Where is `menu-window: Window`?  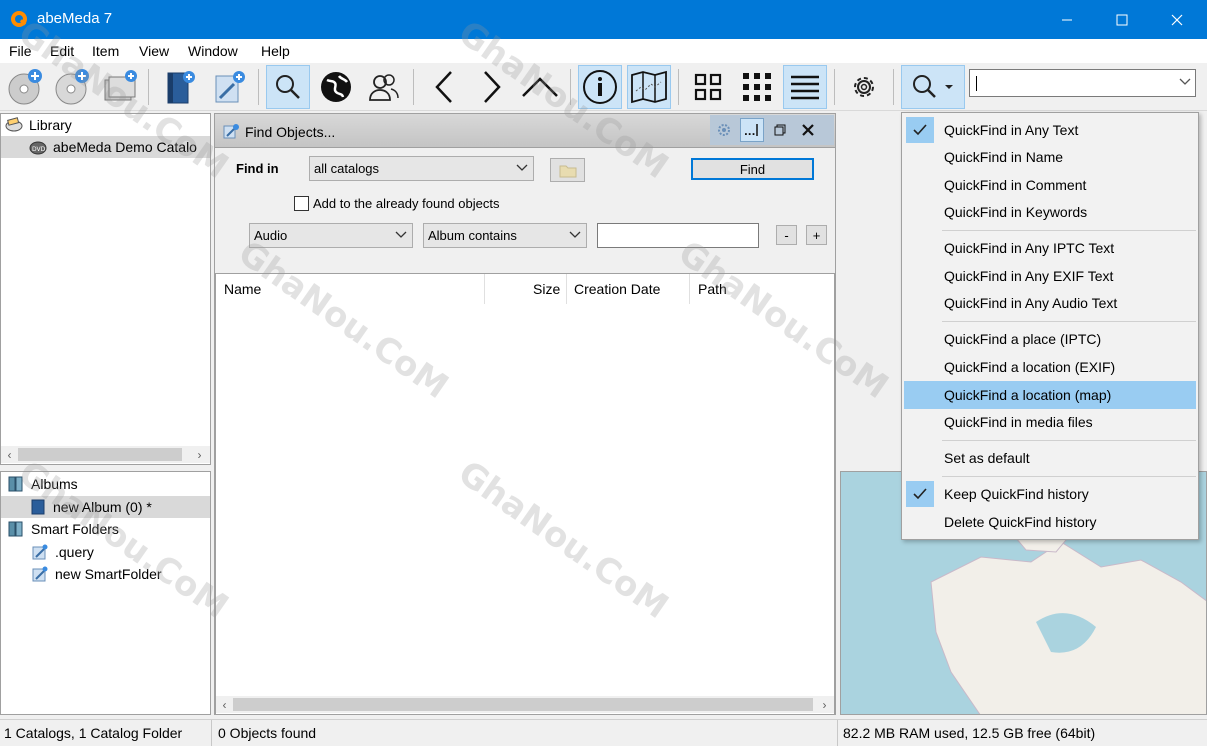
menu-window: Window is located at coordinates (213, 51).